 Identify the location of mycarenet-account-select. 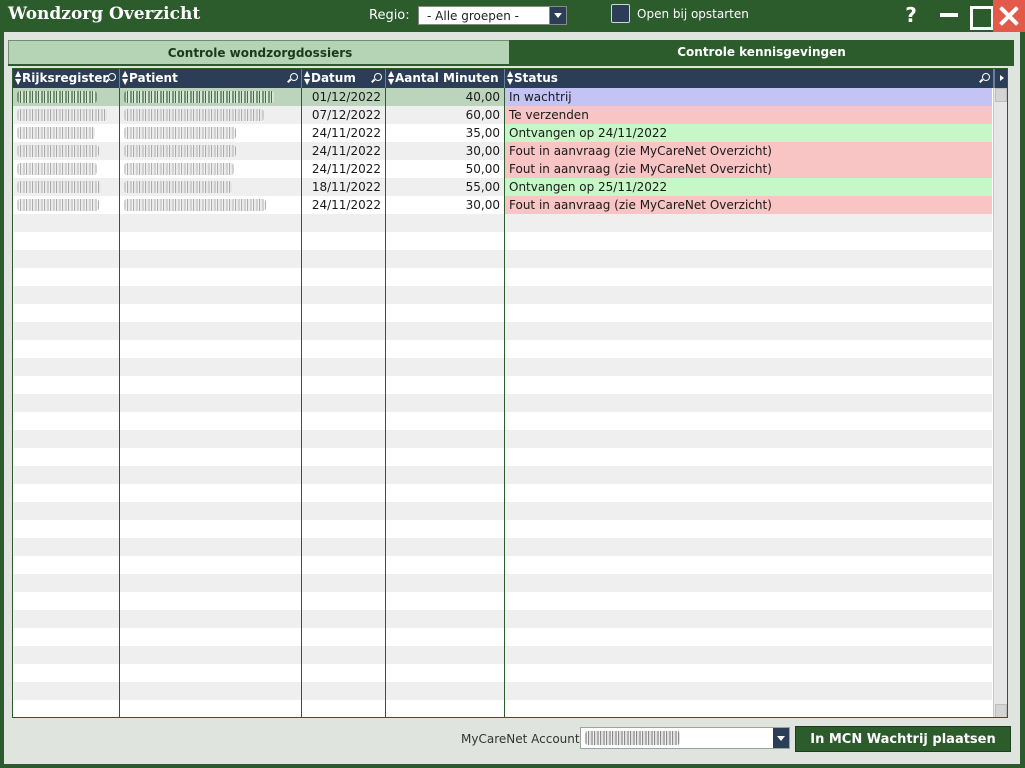
(685, 738).